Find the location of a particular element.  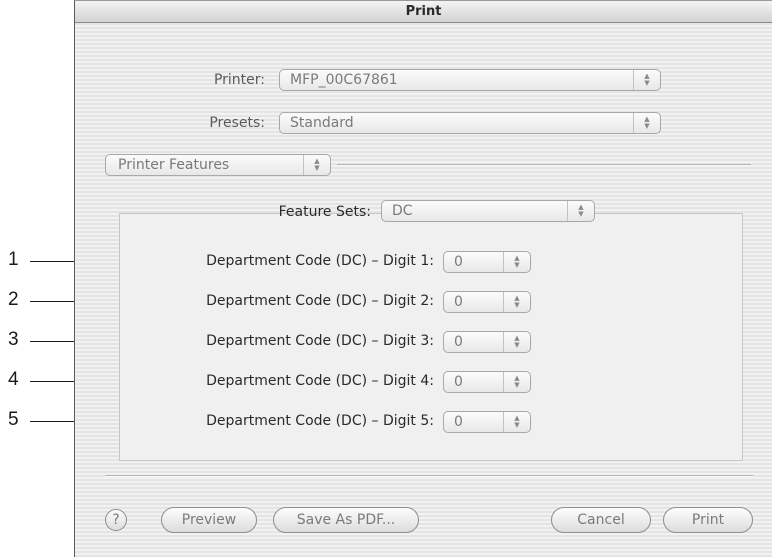

print-button: Print is located at coordinates (708, 520).